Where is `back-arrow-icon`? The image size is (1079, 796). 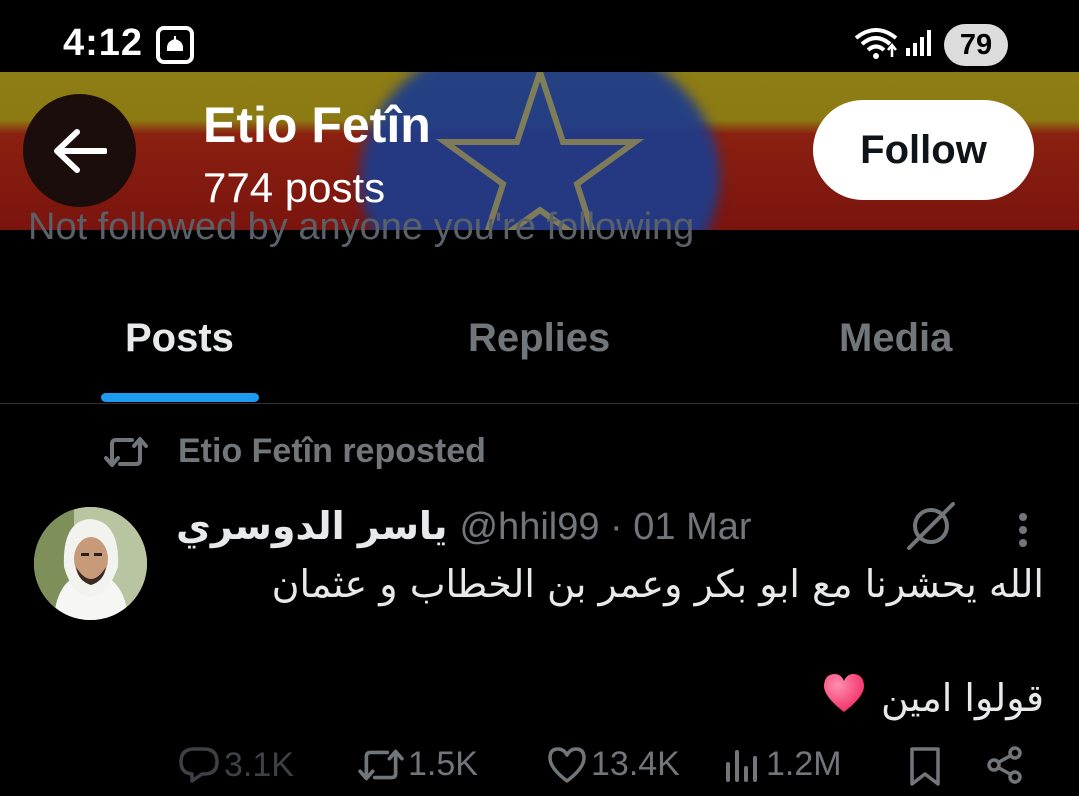 back-arrow-icon is located at coordinates (80, 150).